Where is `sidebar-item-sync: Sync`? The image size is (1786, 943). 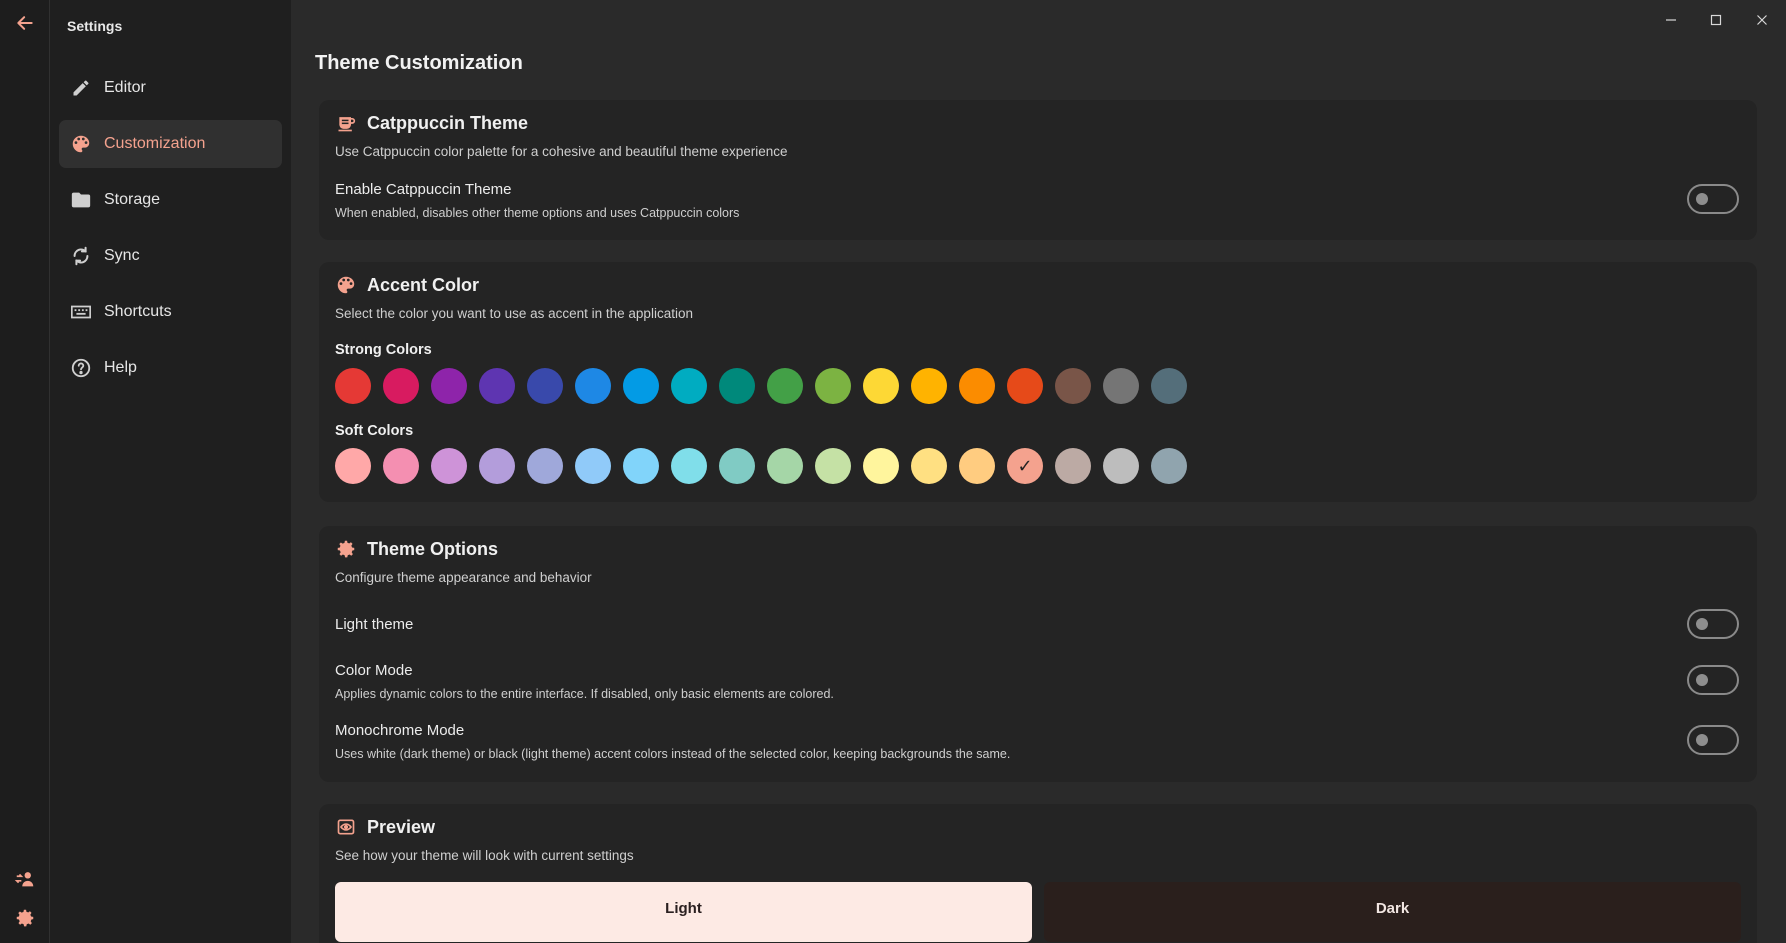
sidebar-item-sync: Sync is located at coordinates (170, 256).